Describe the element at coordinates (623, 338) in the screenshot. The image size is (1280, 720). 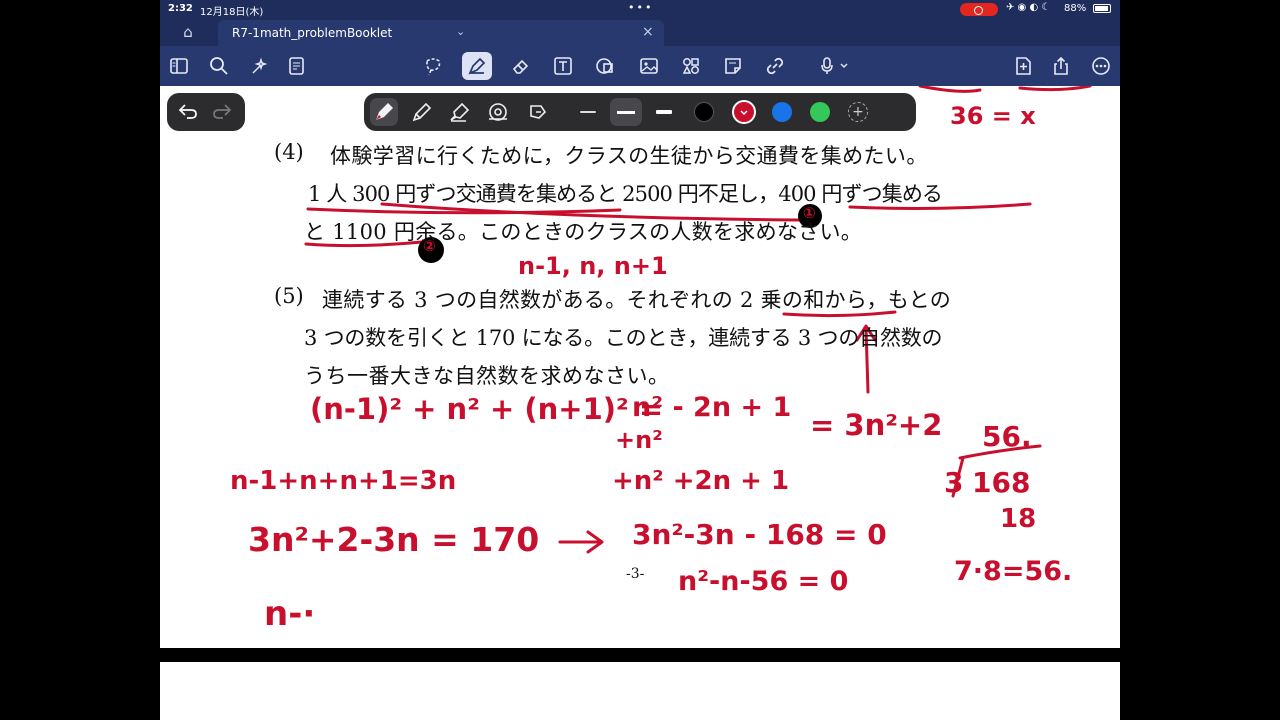
I see `q5-line2: 3 つの数を引くと 170 になる。このとき，連続する 3 つの自然数の` at that location.